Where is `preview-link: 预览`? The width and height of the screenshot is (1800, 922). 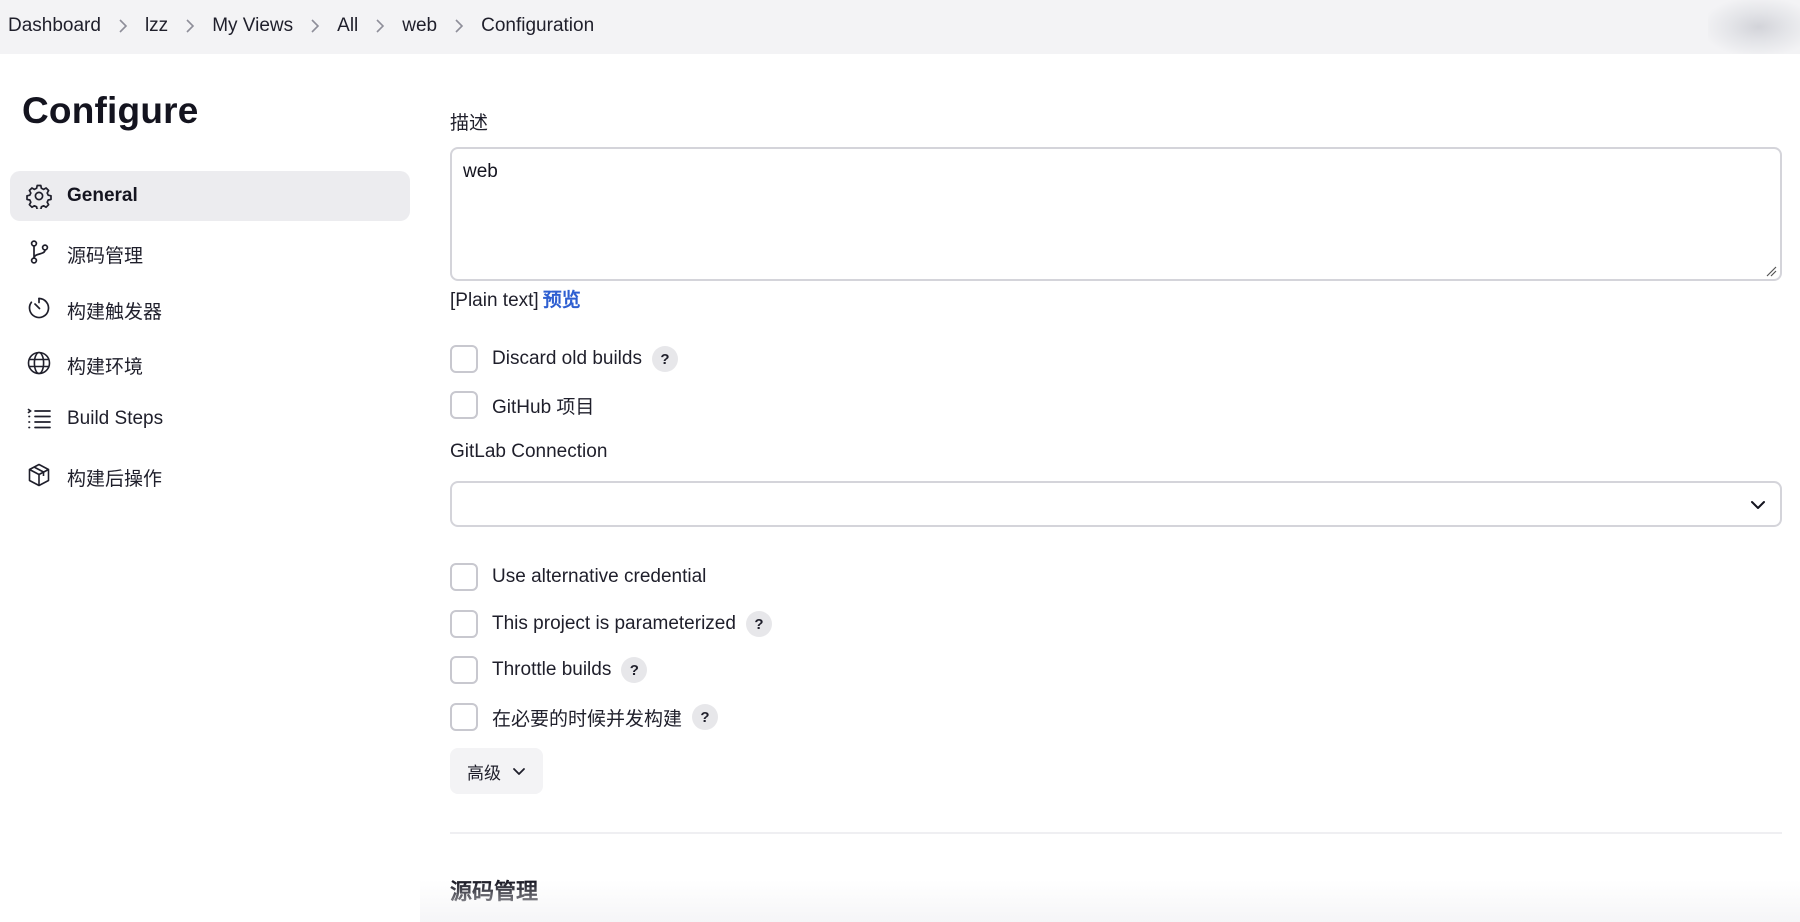 preview-link: 预览 is located at coordinates (562, 300).